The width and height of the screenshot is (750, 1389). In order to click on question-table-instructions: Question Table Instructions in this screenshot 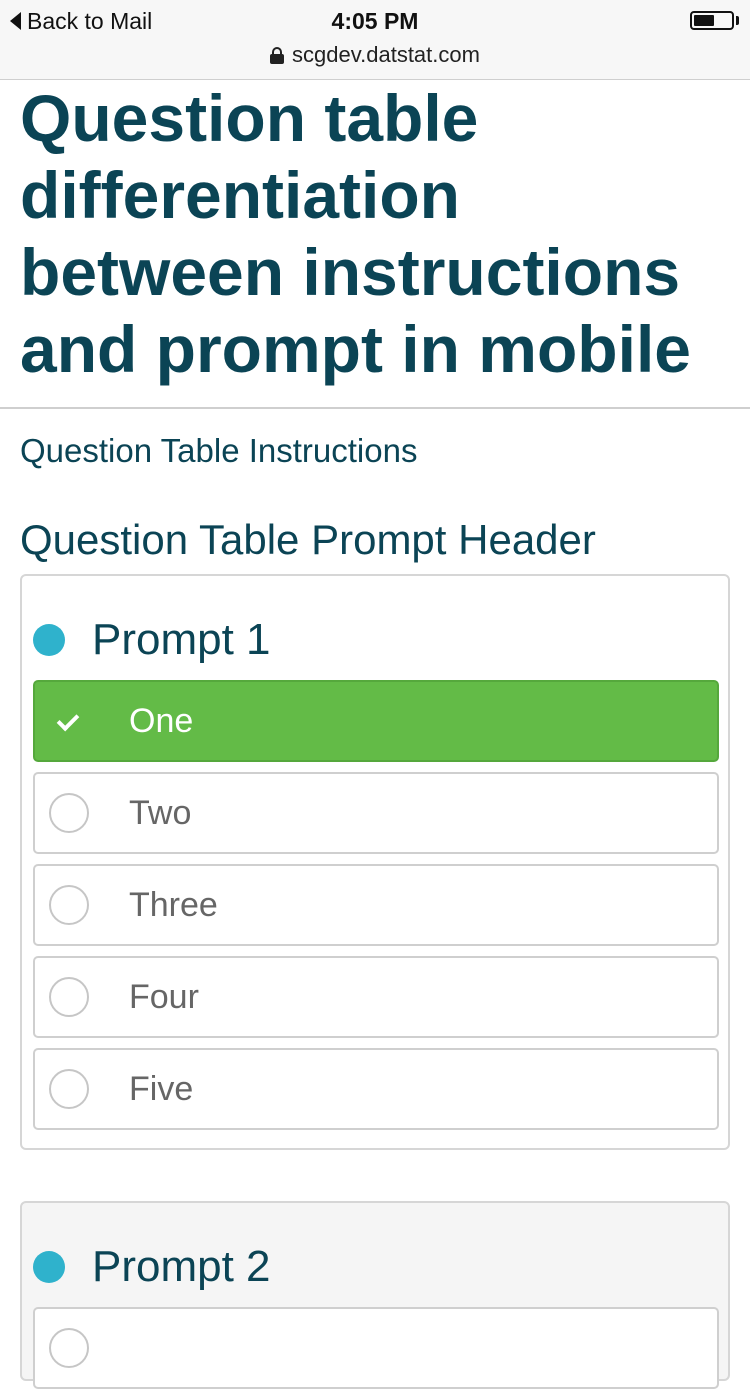, I will do `click(219, 450)`.